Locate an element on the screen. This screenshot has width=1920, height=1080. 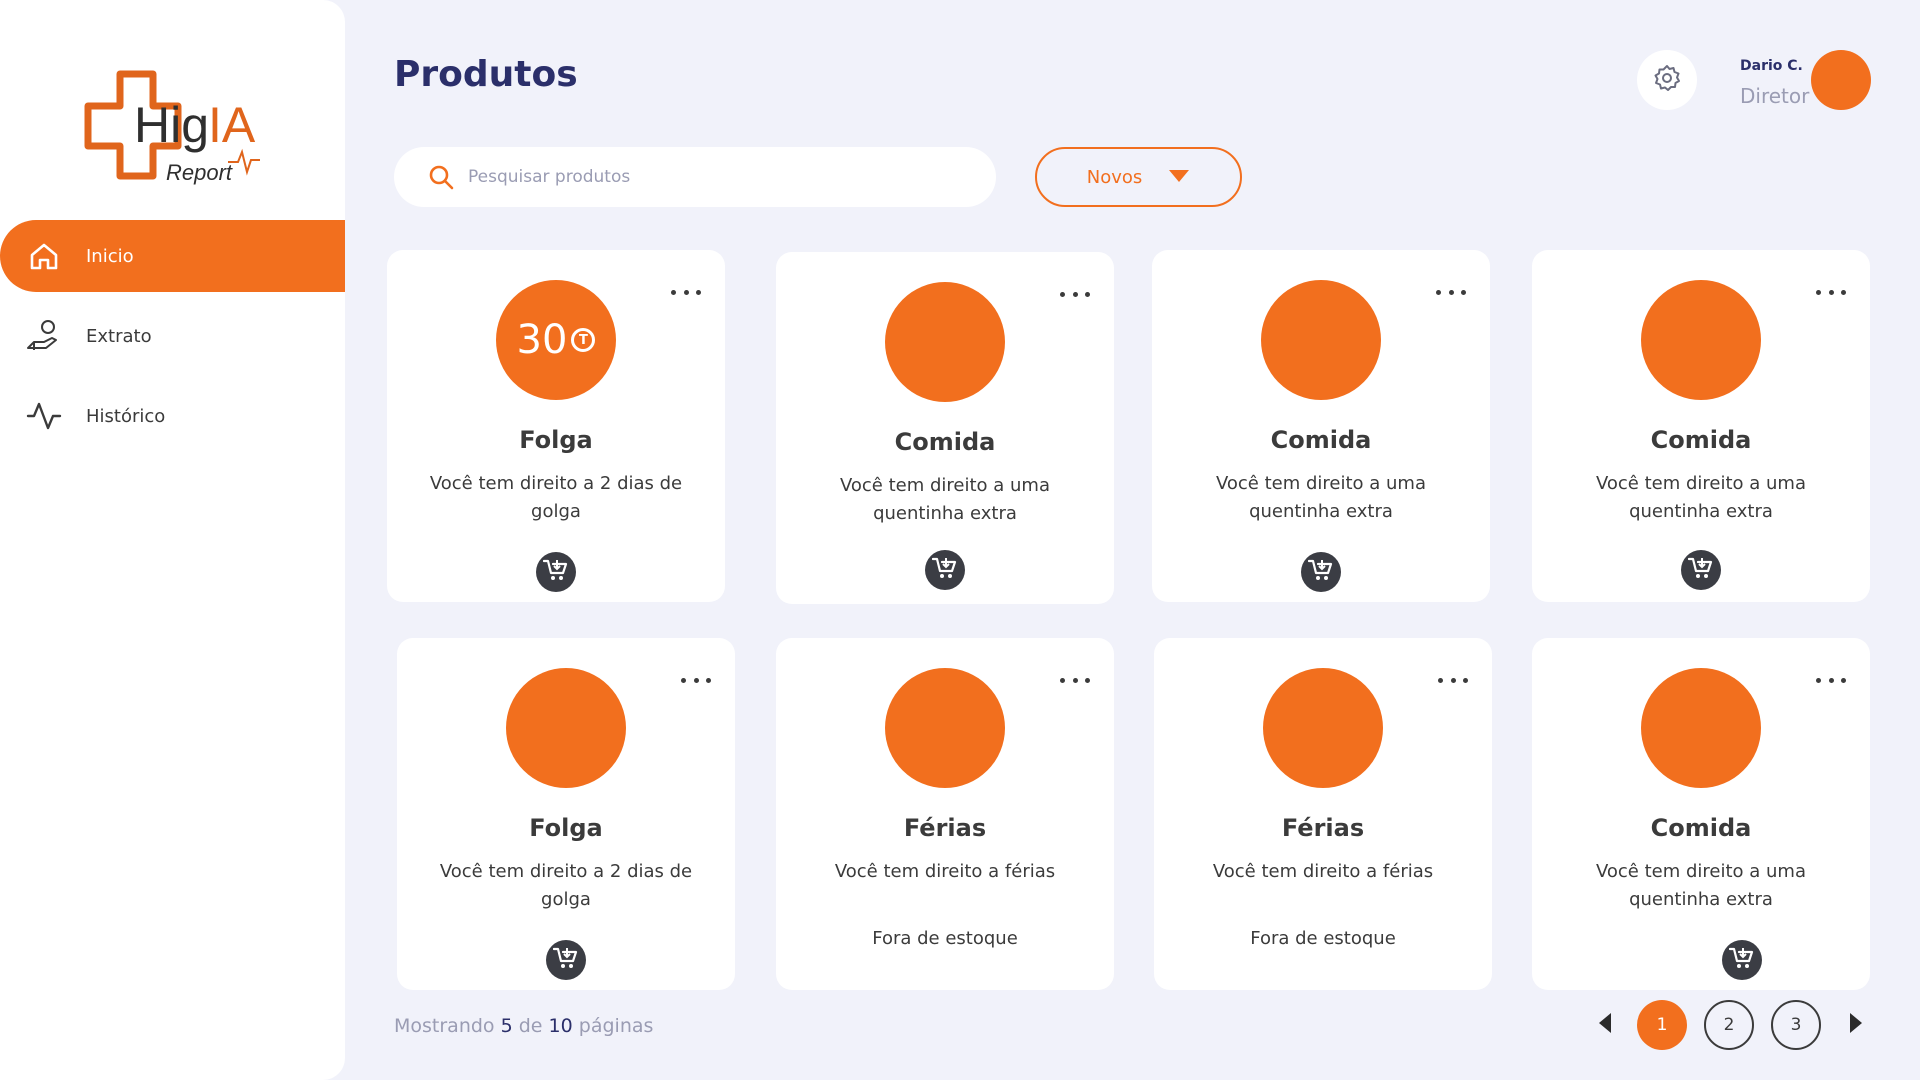
summary-suffix: páginas is located at coordinates (616, 1026).